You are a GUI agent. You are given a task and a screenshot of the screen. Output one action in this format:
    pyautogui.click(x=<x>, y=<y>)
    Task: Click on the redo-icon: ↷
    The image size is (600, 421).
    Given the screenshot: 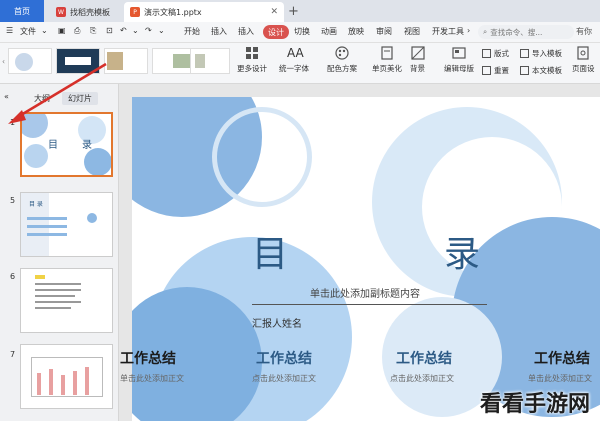 What is the action you would take?
    pyautogui.click(x=148, y=30)
    